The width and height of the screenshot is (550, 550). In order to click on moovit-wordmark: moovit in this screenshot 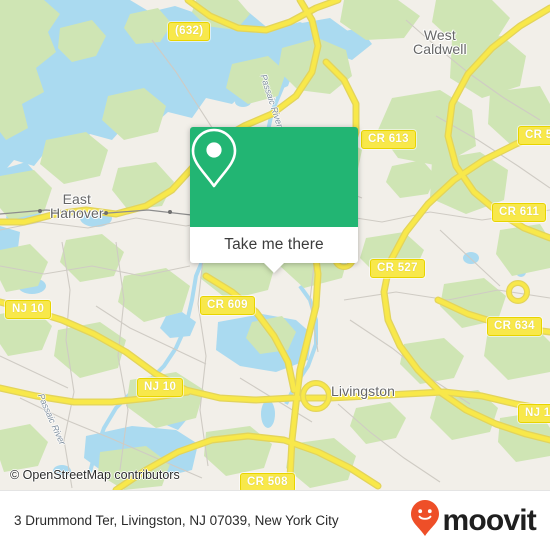, I will do `click(489, 520)`.